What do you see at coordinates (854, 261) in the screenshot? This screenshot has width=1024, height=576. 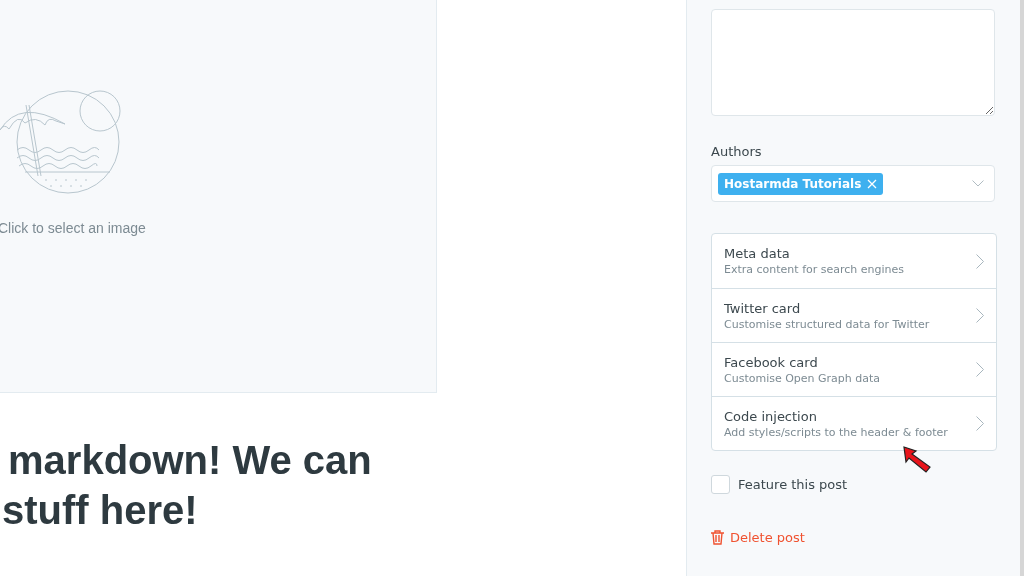 I see `settings-menu-item: Meta data Extra content for search engines` at bounding box center [854, 261].